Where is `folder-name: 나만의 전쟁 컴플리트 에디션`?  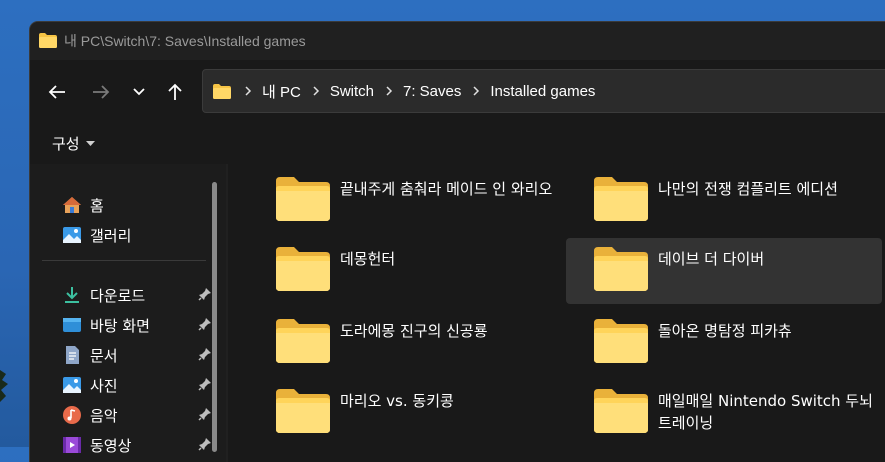
folder-name: 나만의 전쟁 컴플리트 에디션 is located at coordinates (748, 189).